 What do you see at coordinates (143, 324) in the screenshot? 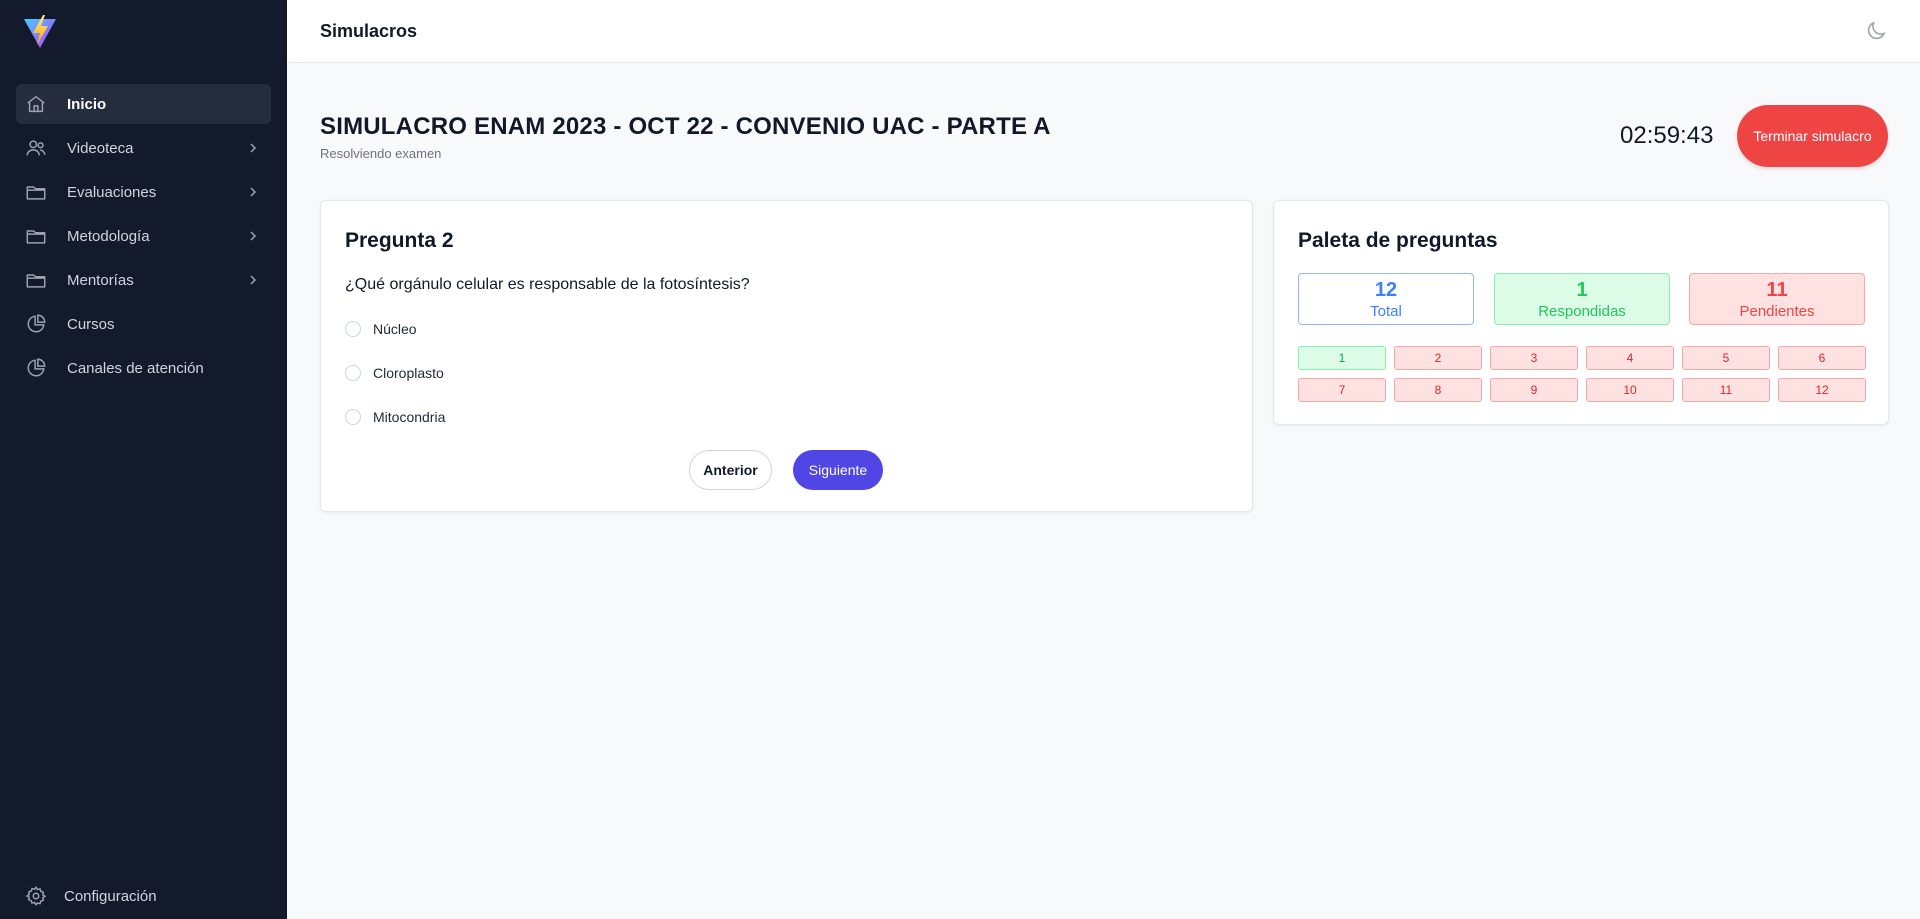
I see `sidebar-item-cursos: Cursos` at bounding box center [143, 324].